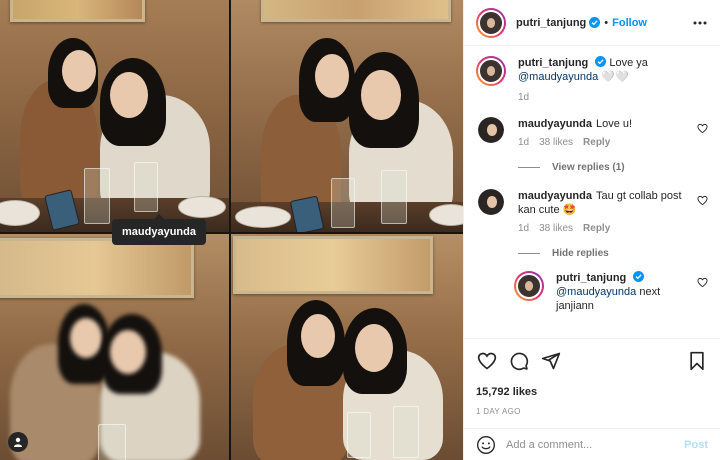  What do you see at coordinates (592, 392) in the screenshot?
I see `likes-count: 15,792 likes` at bounding box center [592, 392].